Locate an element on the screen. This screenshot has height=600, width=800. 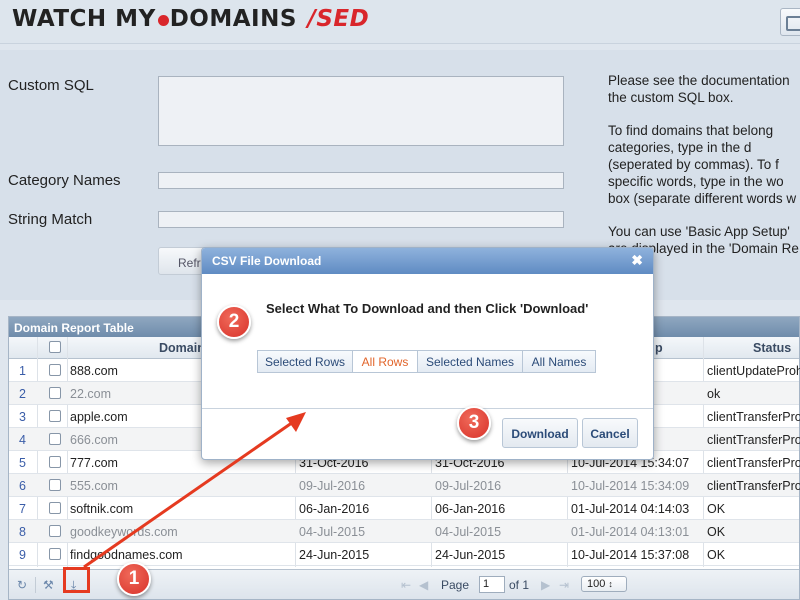
step-badge-3: 3 is located at coordinates (474, 423).